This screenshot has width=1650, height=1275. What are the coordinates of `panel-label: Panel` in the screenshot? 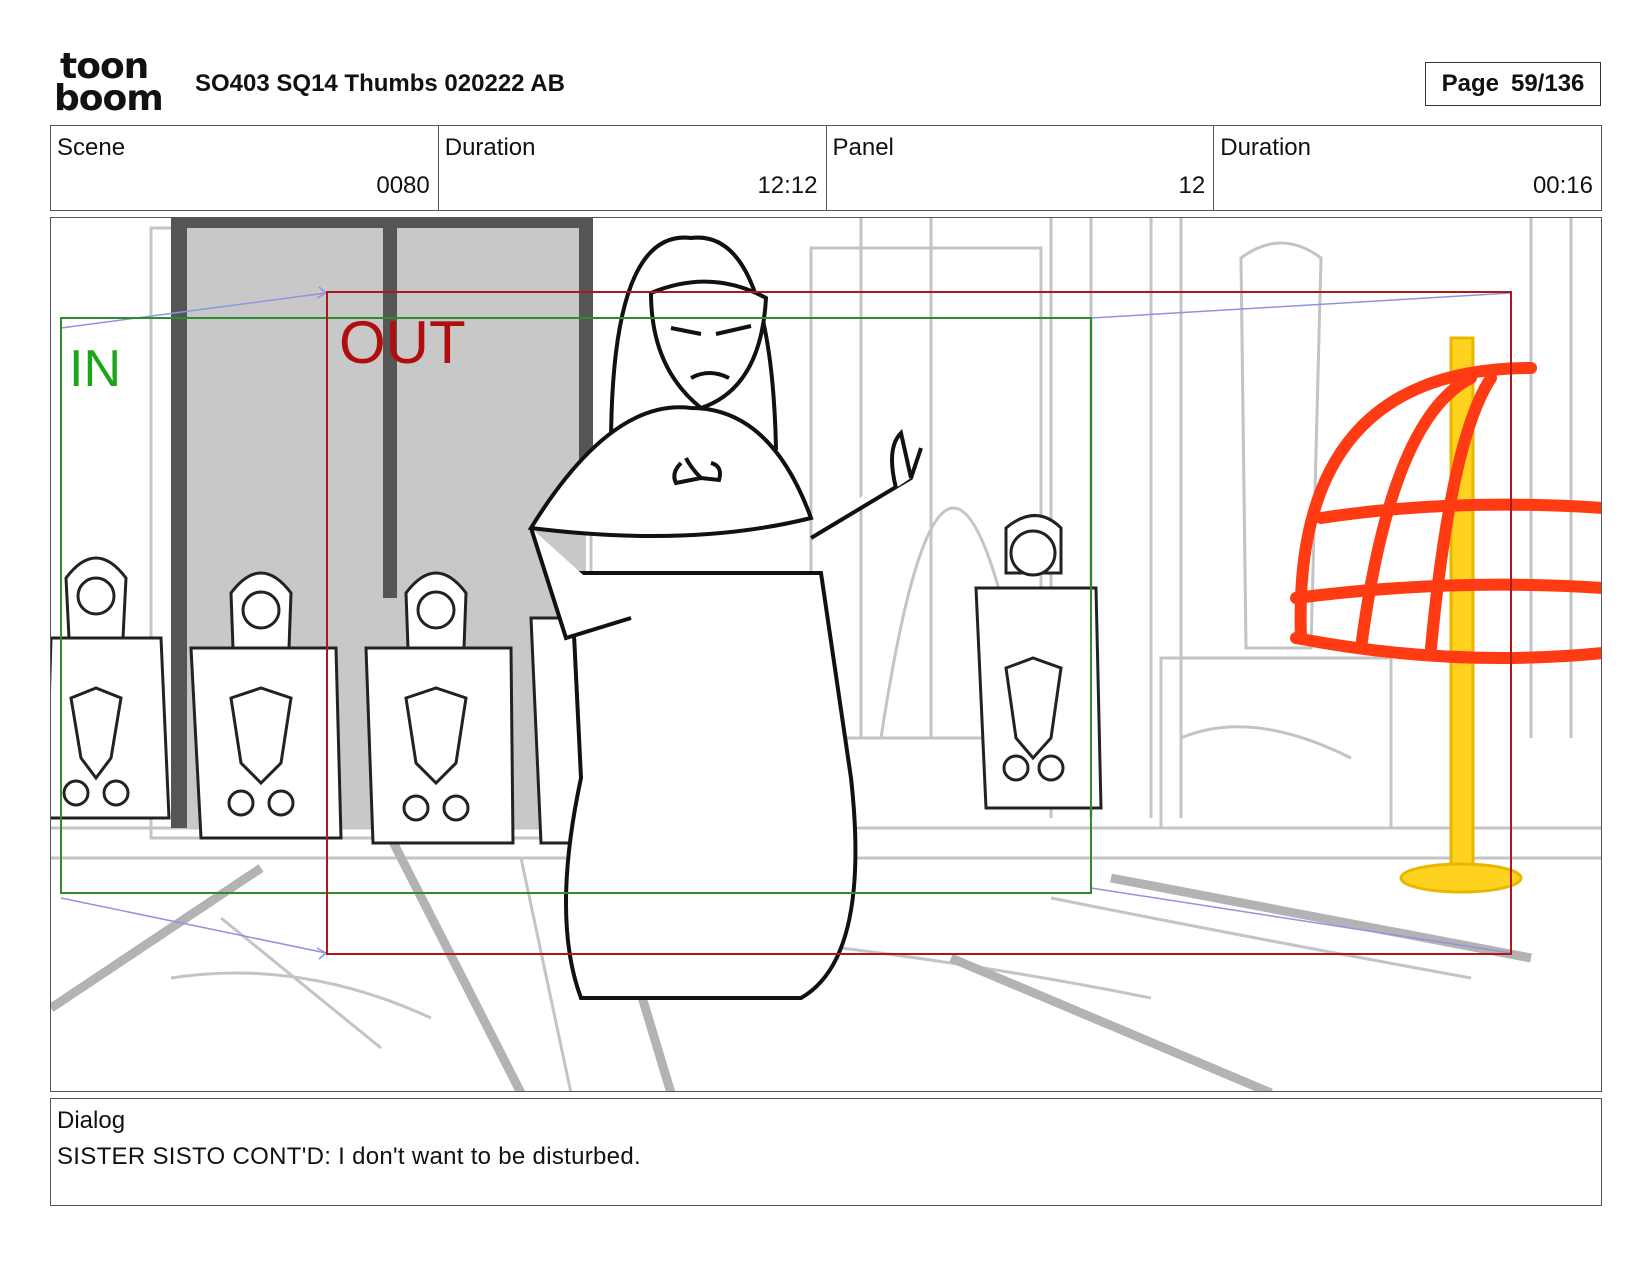 It's located at (863, 147).